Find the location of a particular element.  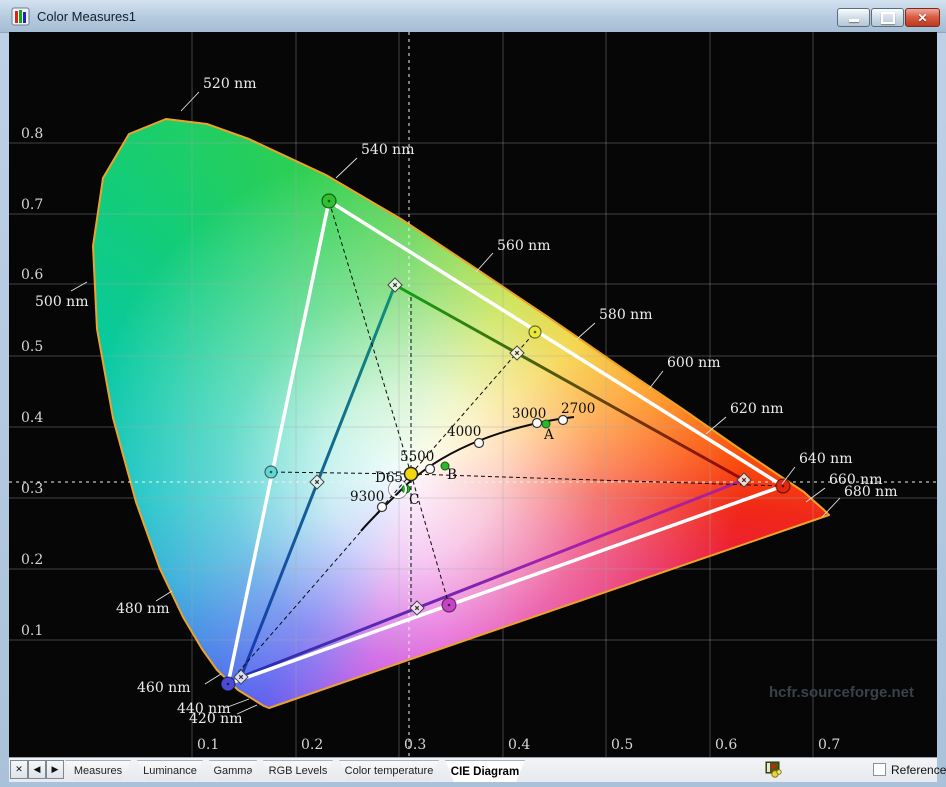

x-axis-ticks: 0.1 0.2 0.3 0.4 0.5 0.6 0.7 is located at coordinates (518, 745).